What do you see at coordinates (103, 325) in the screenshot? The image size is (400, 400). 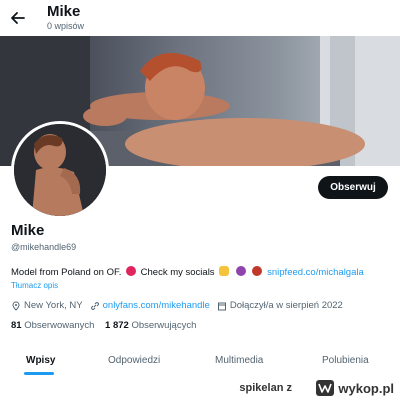 I see `follow-stats: 81 Obserwowanych 1 872 Obserwujących` at bounding box center [103, 325].